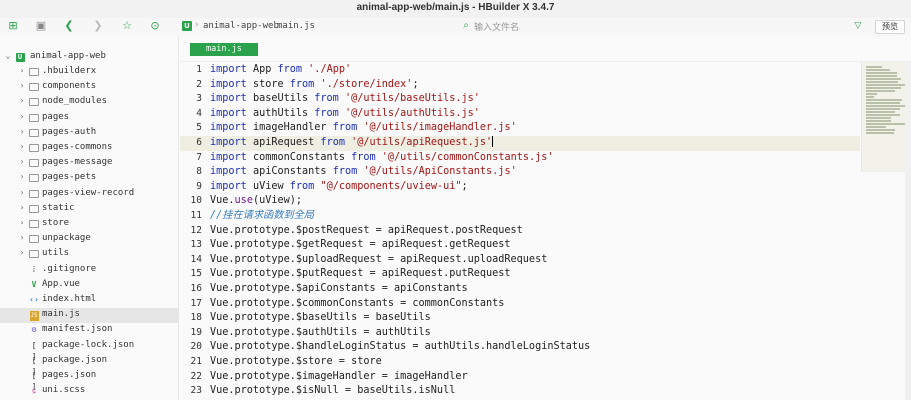 This screenshot has height=400, width=911. What do you see at coordinates (520, 70) in the screenshot?
I see `code-line: 1 import App from './App'` at bounding box center [520, 70].